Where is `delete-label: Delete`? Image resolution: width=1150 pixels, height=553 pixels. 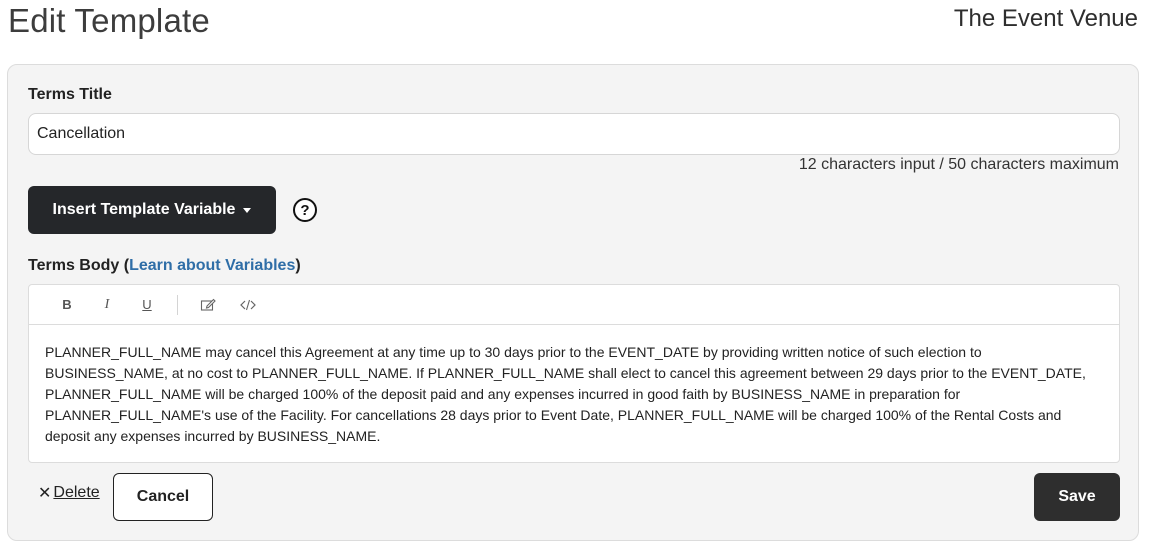 delete-label: Delete is located at coordinates (76, 492).